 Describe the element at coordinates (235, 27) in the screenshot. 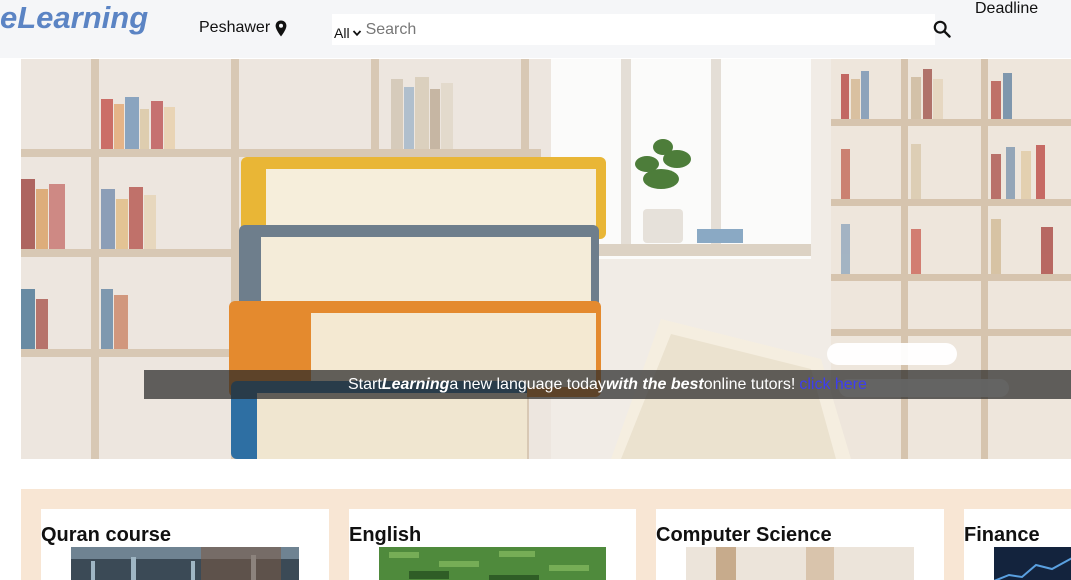

I see `location-label: Peshawer` at that location.